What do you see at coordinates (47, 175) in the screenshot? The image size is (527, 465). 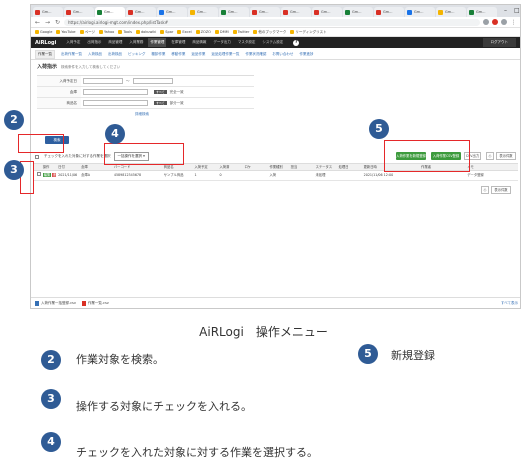 I see `edit-button: 編集` at bounding box center [47, 175].